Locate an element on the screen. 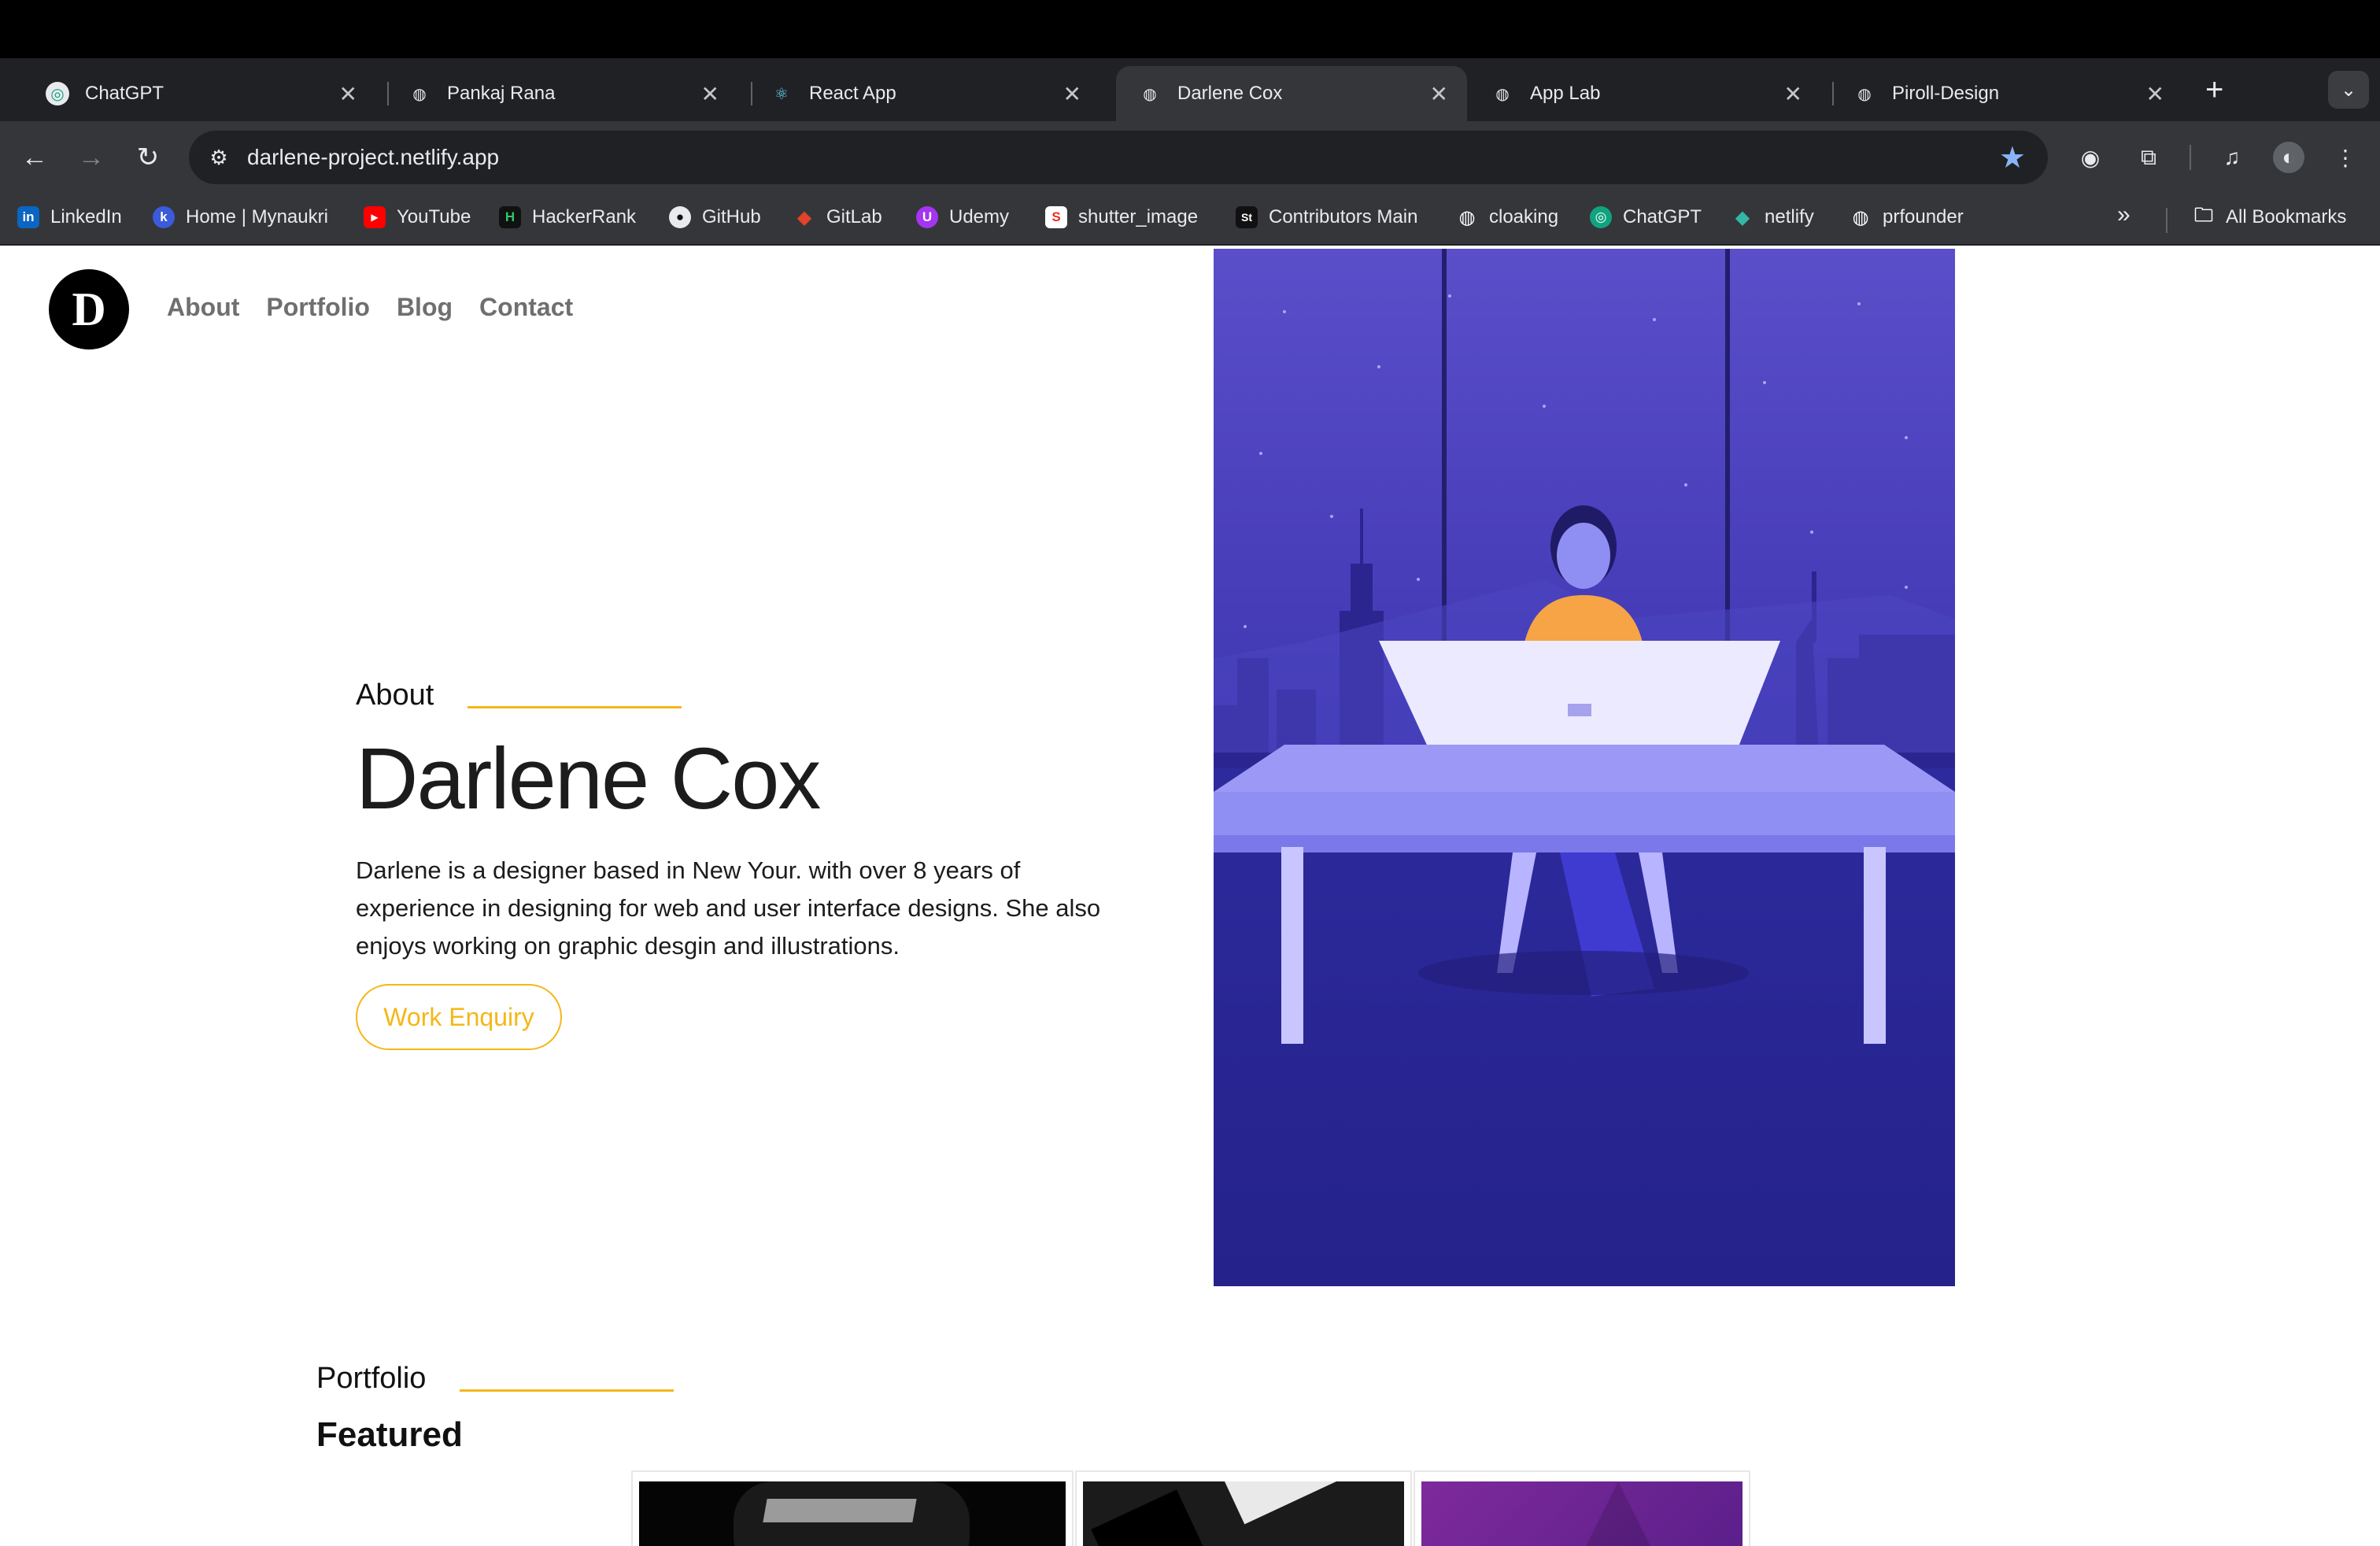 The width and height of the screenshot is (2380, 1546). chevron-down-icon: ⌄ is located at coordinates (2348, 90).